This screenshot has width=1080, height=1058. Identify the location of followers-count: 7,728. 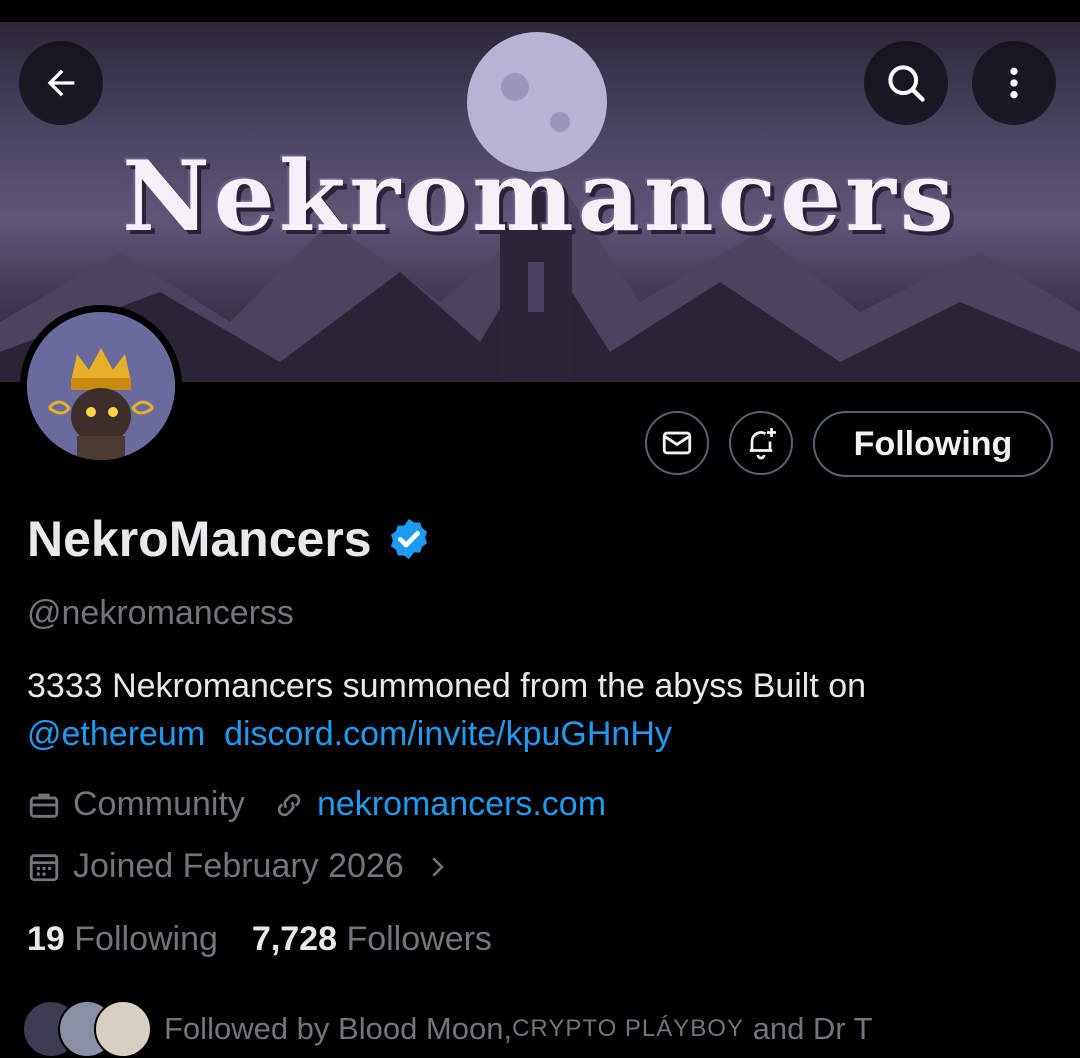
(294, 939).